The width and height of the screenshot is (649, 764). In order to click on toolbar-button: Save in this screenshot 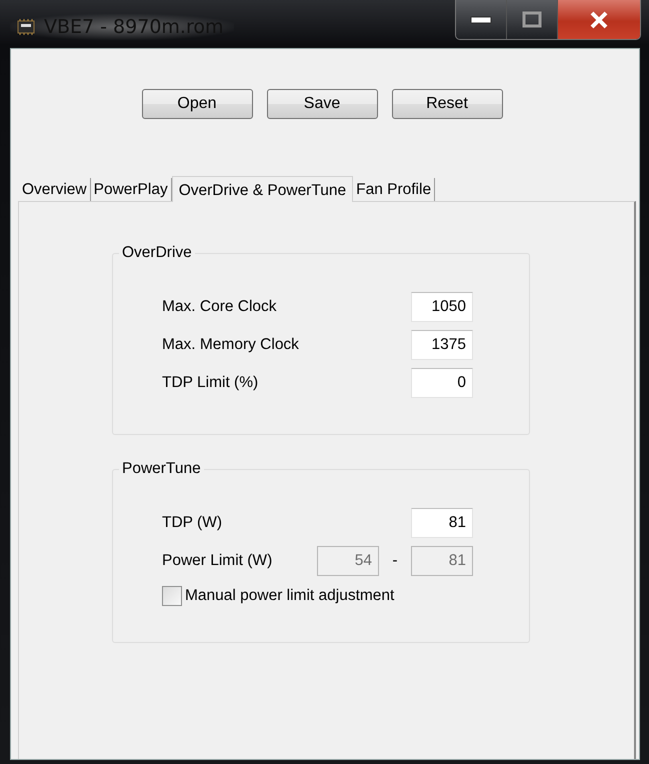, I will do `click(322, 104)`.